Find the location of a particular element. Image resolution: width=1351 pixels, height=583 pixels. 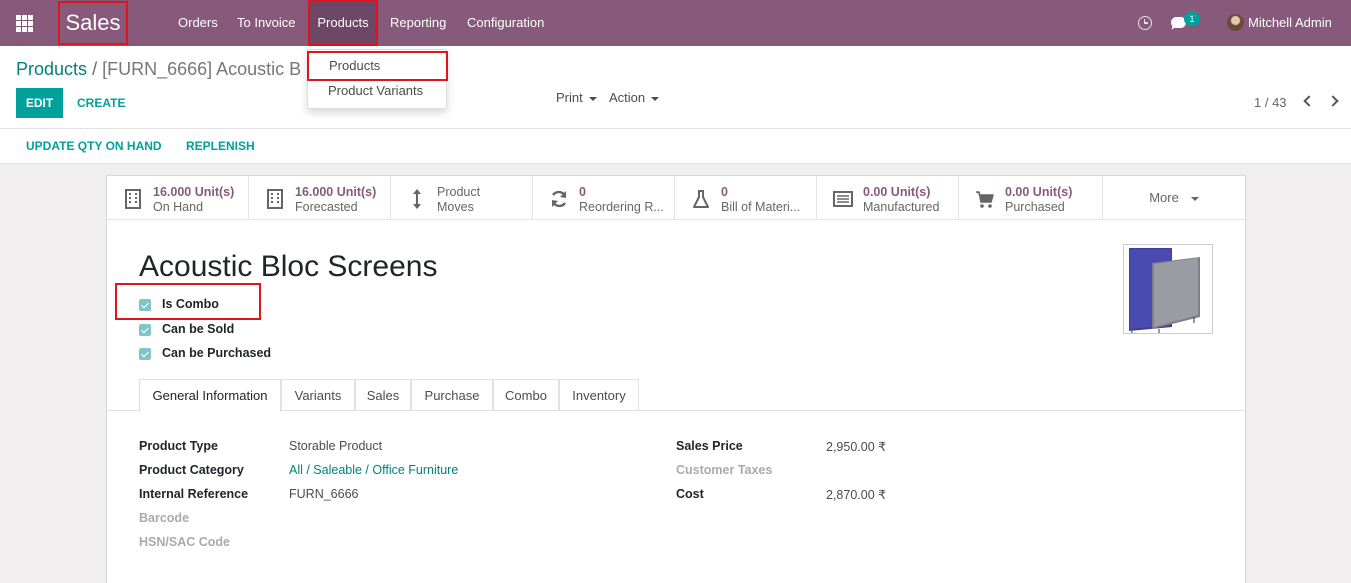

stat-label: On Hand is located at coordinates (178, 207).